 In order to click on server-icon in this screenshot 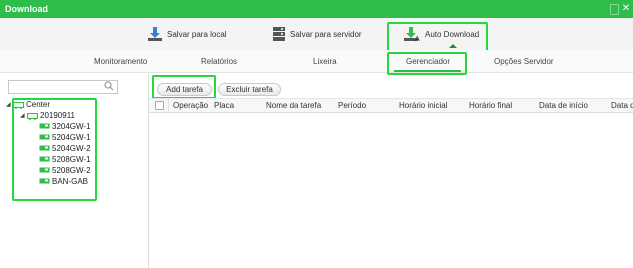, I will do `click(279, 34)`.